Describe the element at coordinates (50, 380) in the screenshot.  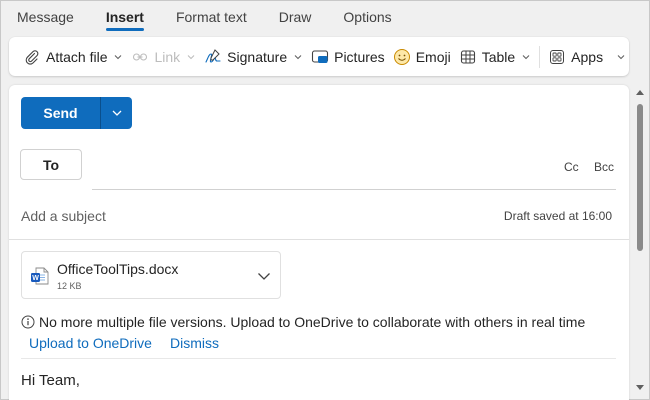
I see `message-body: Hi Team,` at that location.